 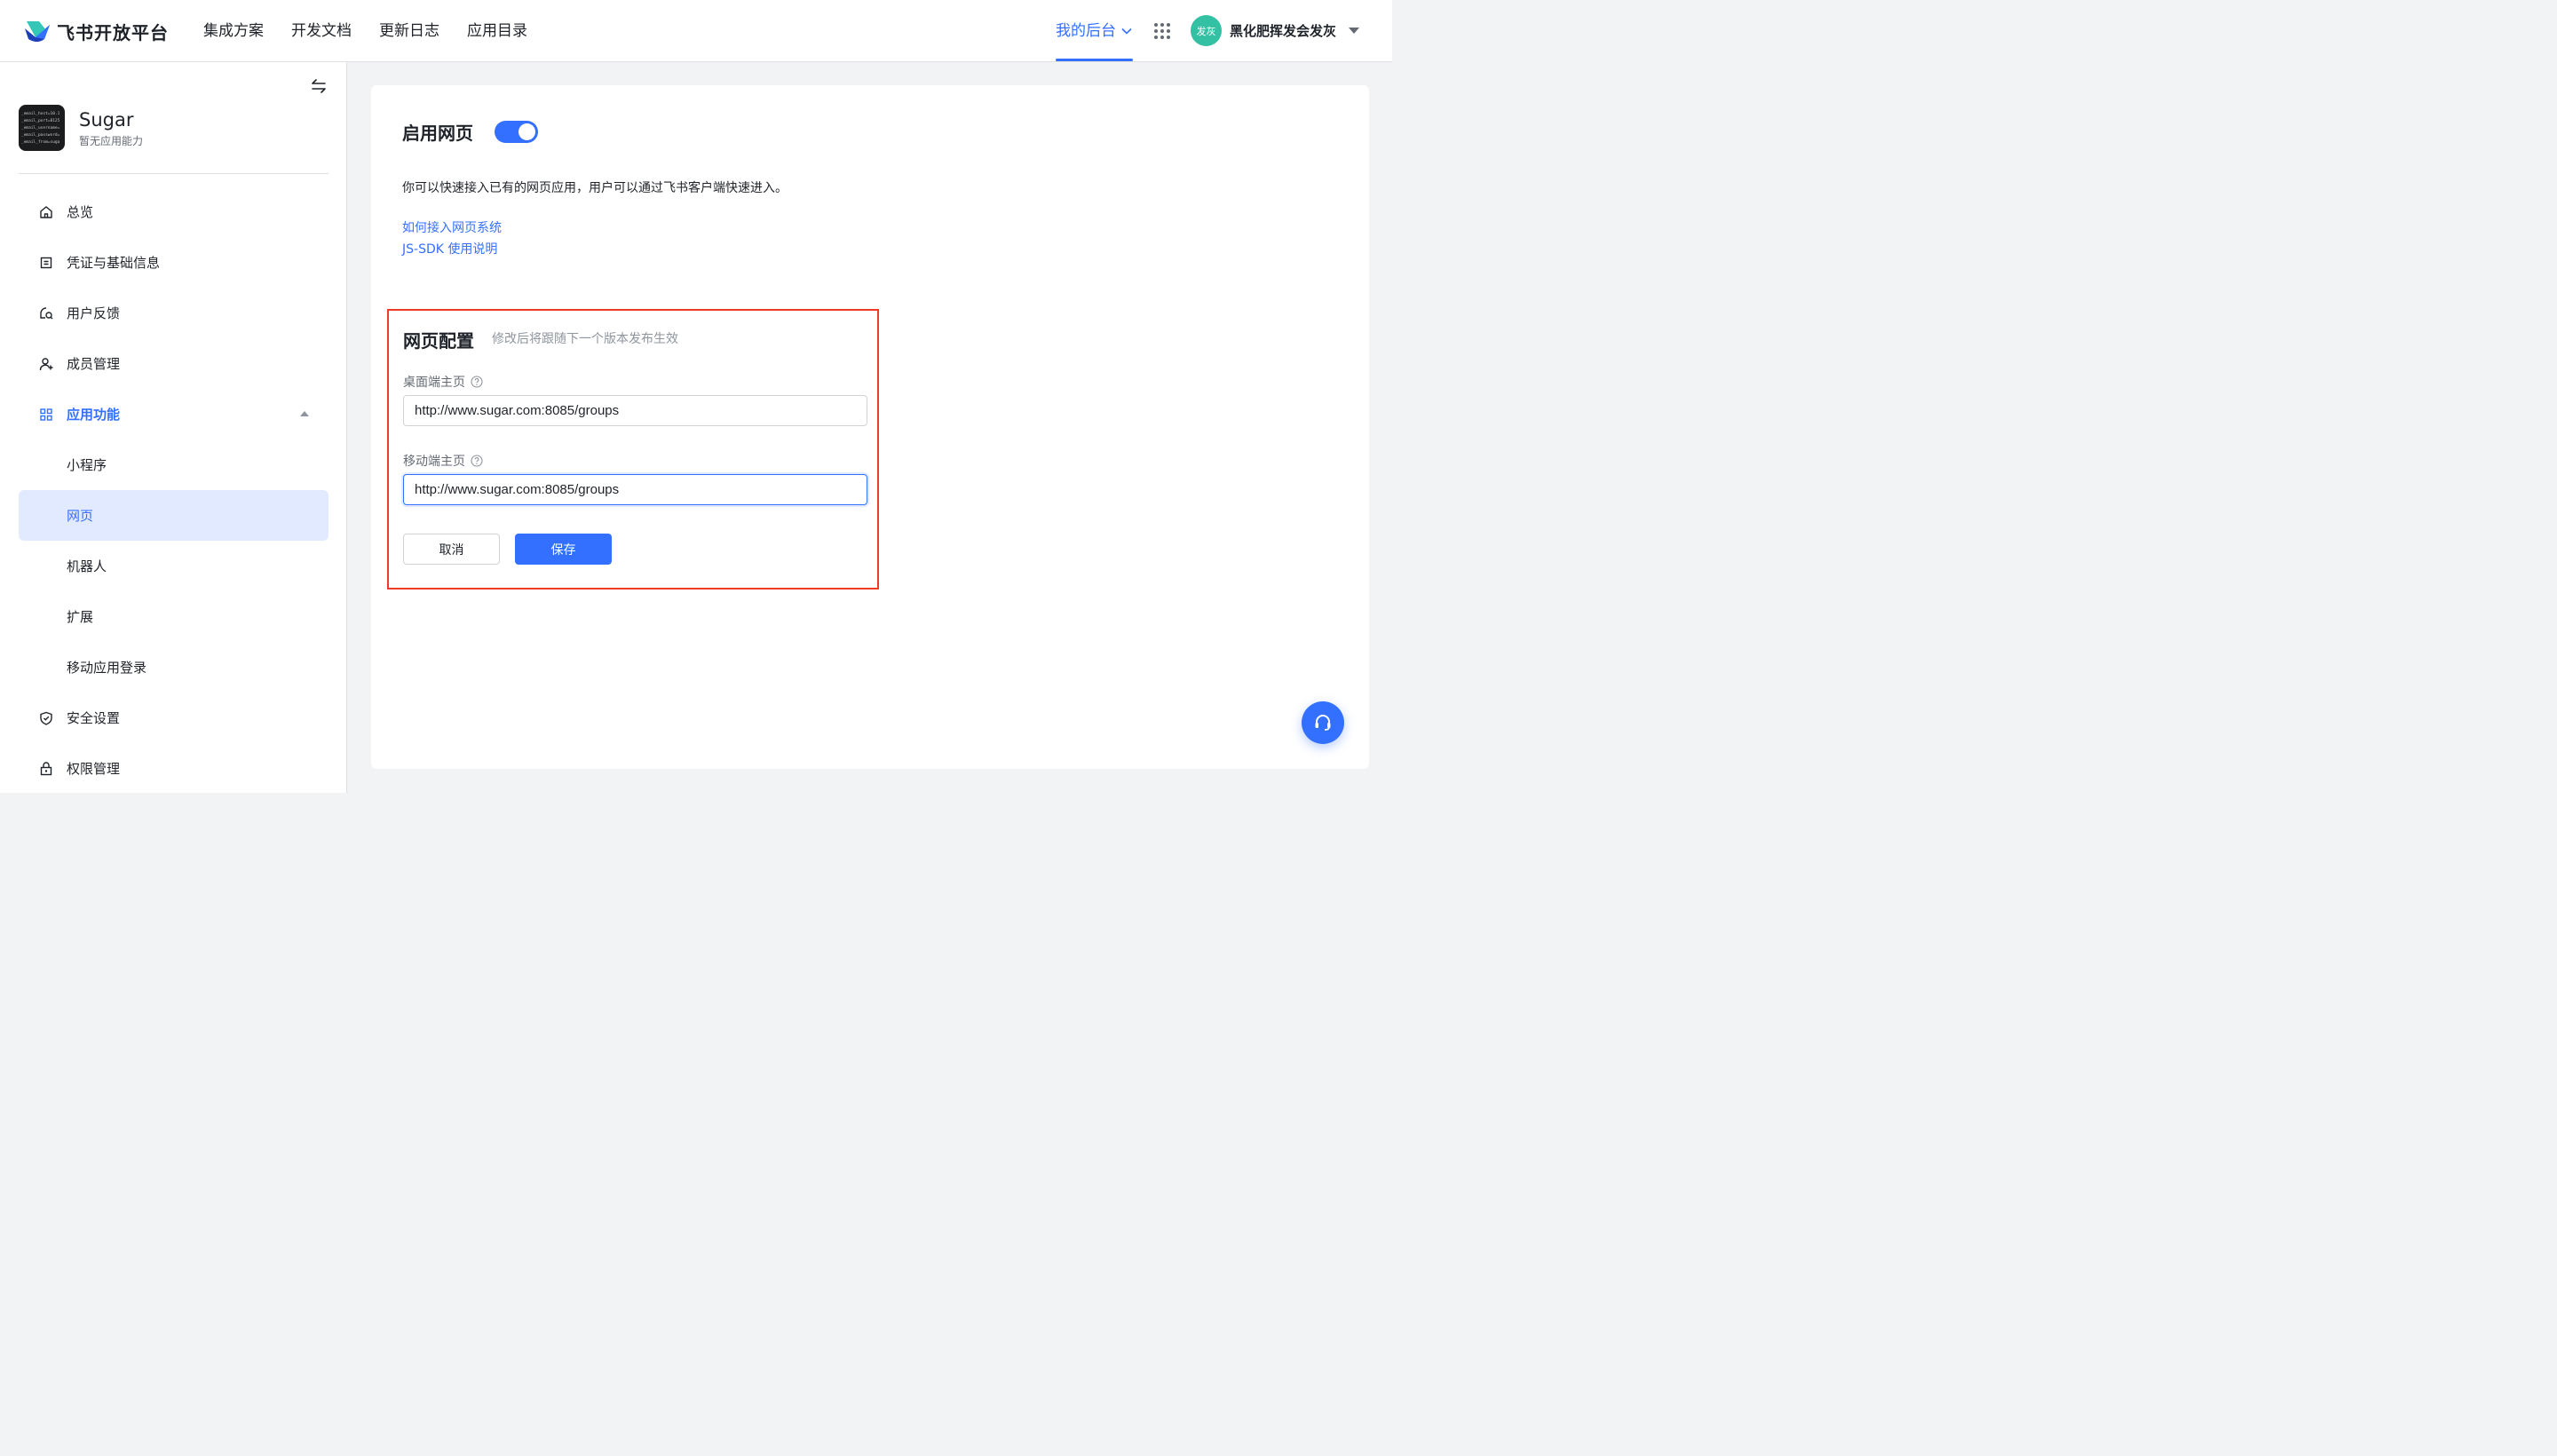 What do you see at coordinates (174, 465) in the screenshot?
I see `sidebar-item-mini-program: 小程序` at bounding box center [174, 465].